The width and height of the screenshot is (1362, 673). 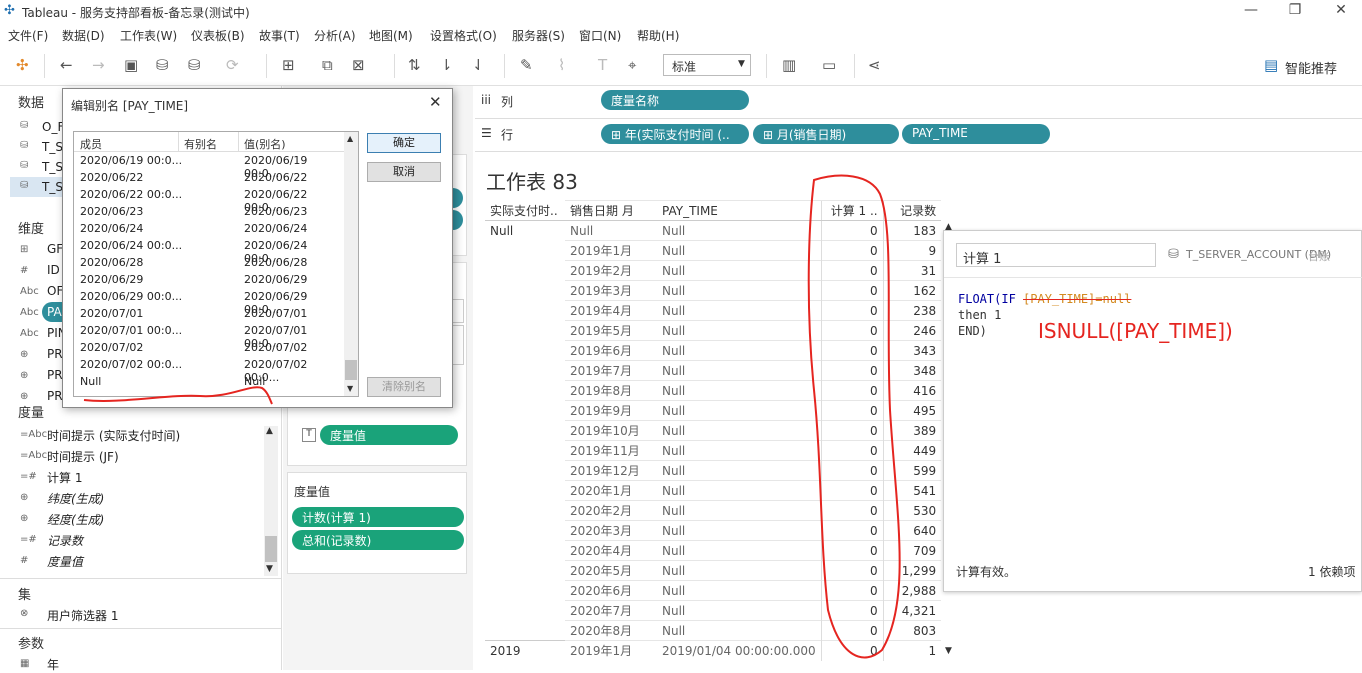 What do you see at coordinates (526, 65) in the screenshot?
I see `highlight-icon: ✎` at bounding box center [526, 65].